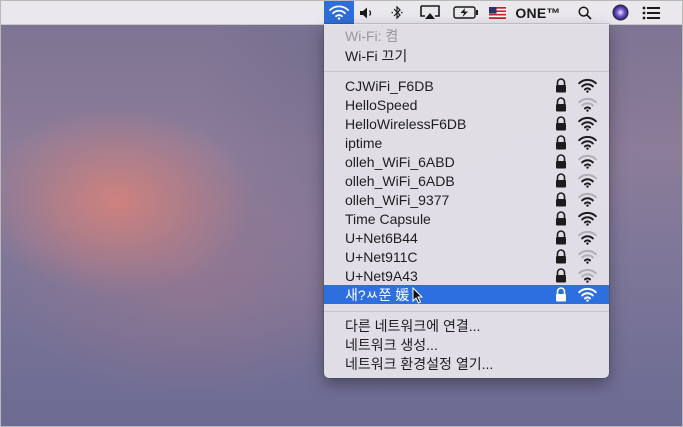 The image size is (683, 427). What do you see at coordinates (389, 85) in the screenshot?
I see `wifi-network-name: CJWiFi_F6DB` at bounding box center [389, 85].